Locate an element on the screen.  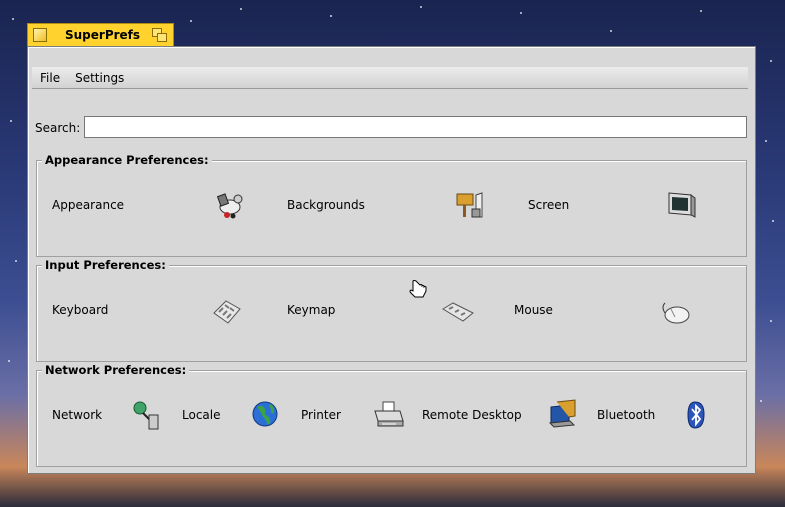
pref-network-label: Network is located at coordinates (77, 415).